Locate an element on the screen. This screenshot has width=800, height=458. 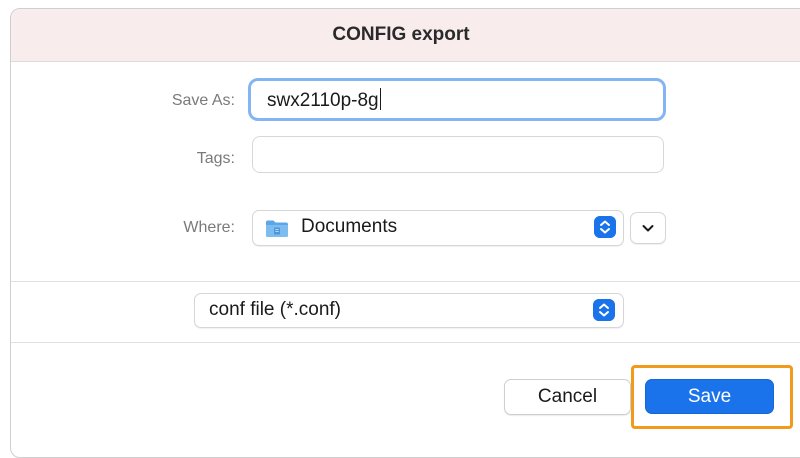
where-value: Documents is located at coordinates (349, 226).